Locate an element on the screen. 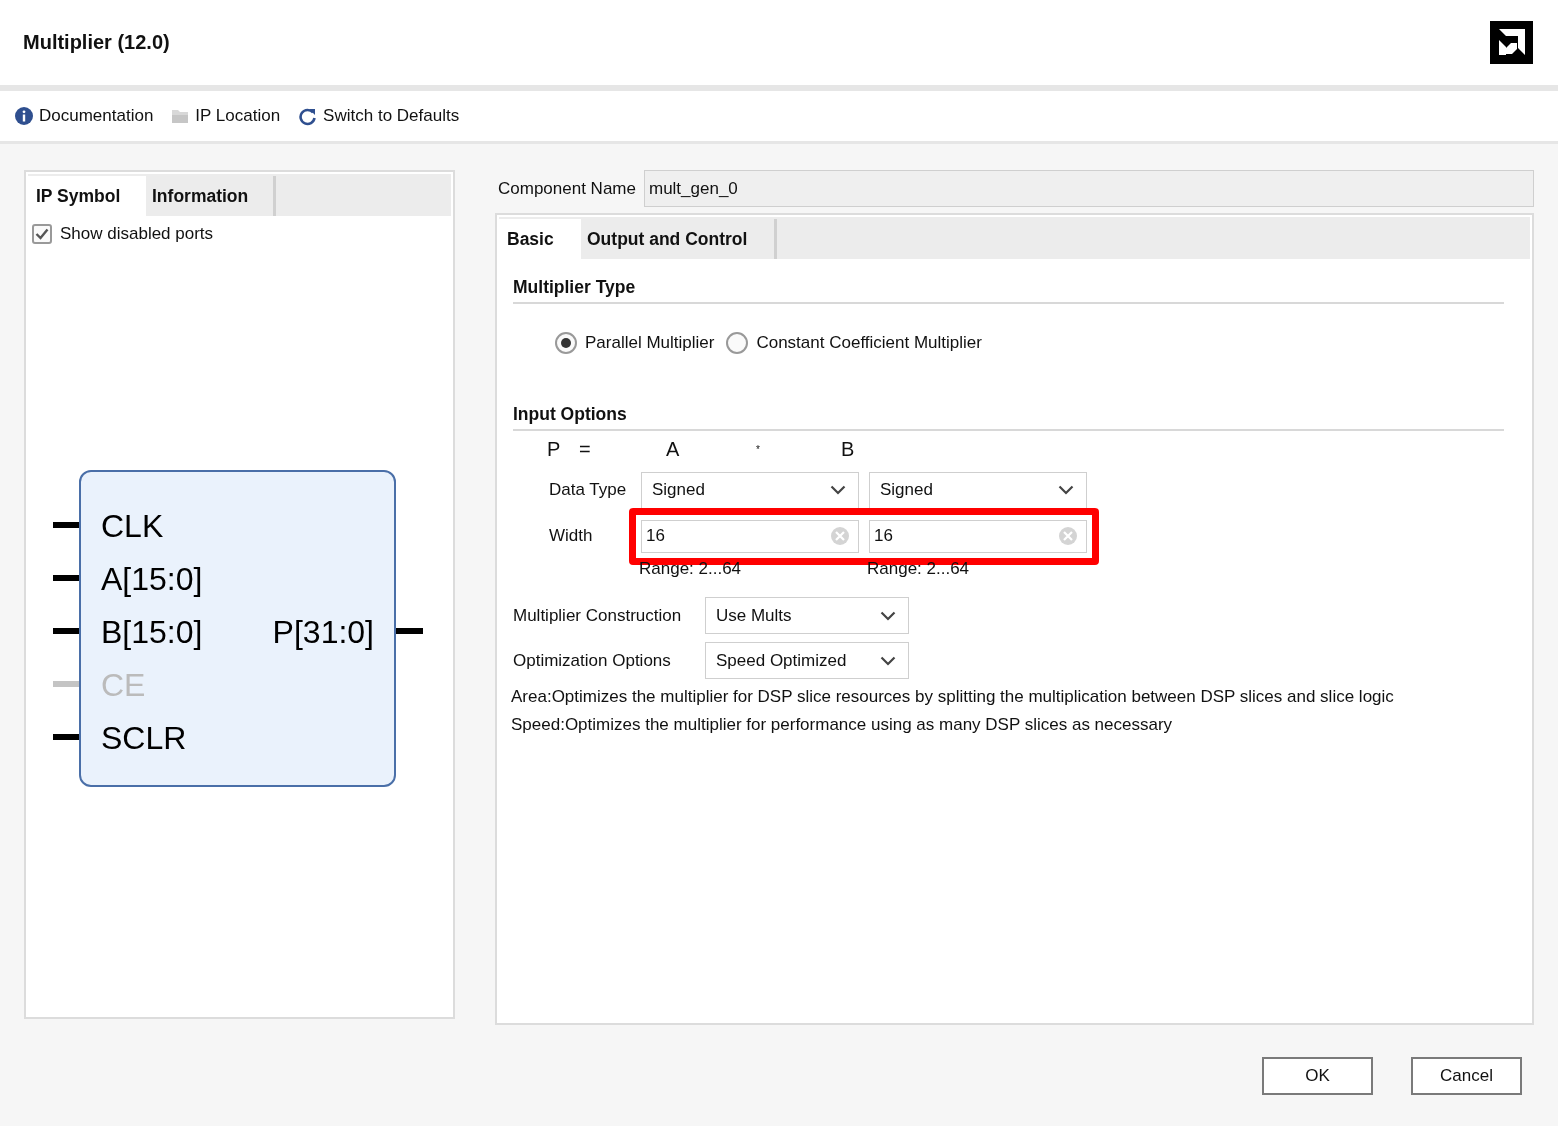 The width and height of the screenshot is (1558, 1126). port-name: CE is located at coordinates (123, 685).